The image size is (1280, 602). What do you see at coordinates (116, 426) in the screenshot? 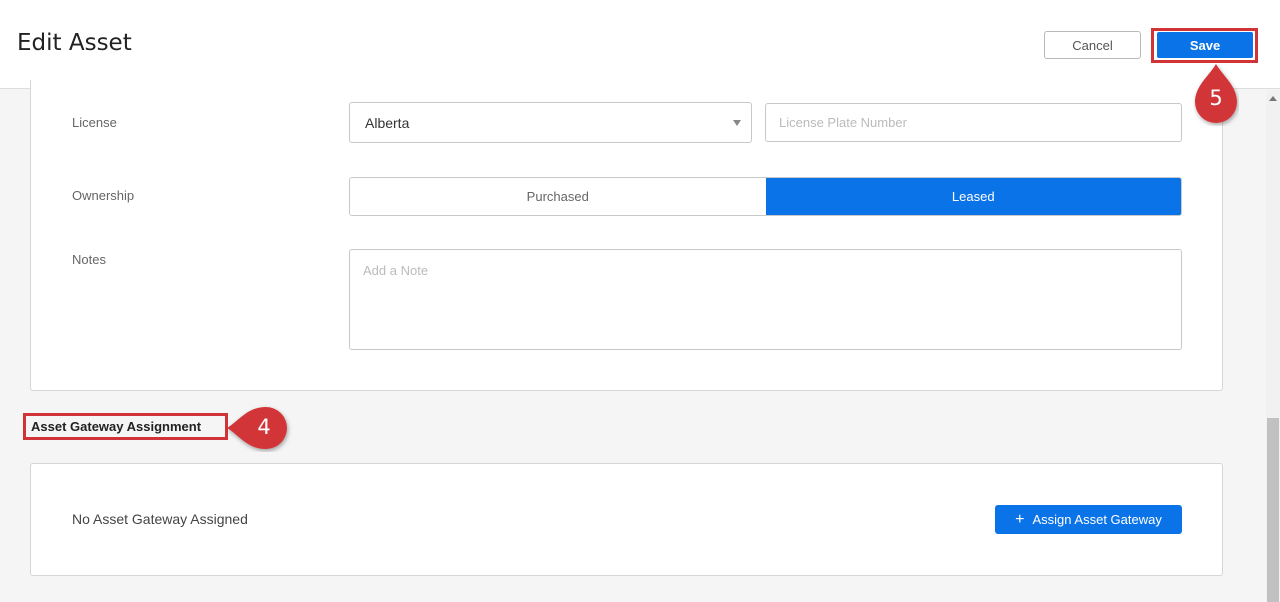
I see `gateway-section-title: Asset Gateway Assignment` at bounding box center [116, 426].